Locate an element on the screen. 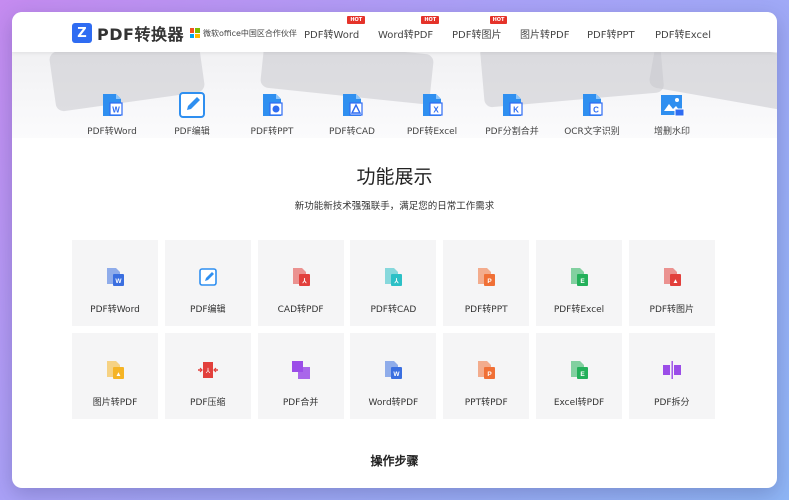  feature-card: P PPT转PDF is located at coordinates (486, 376).